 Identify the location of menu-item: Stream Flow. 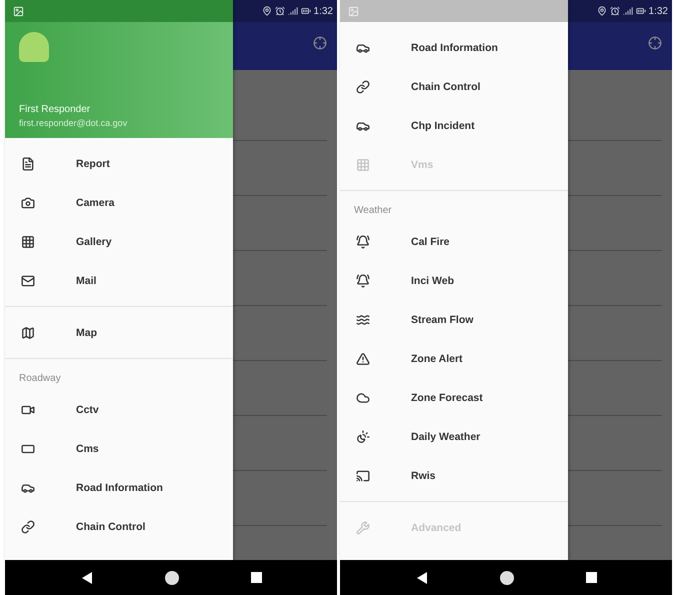
(454, 319).